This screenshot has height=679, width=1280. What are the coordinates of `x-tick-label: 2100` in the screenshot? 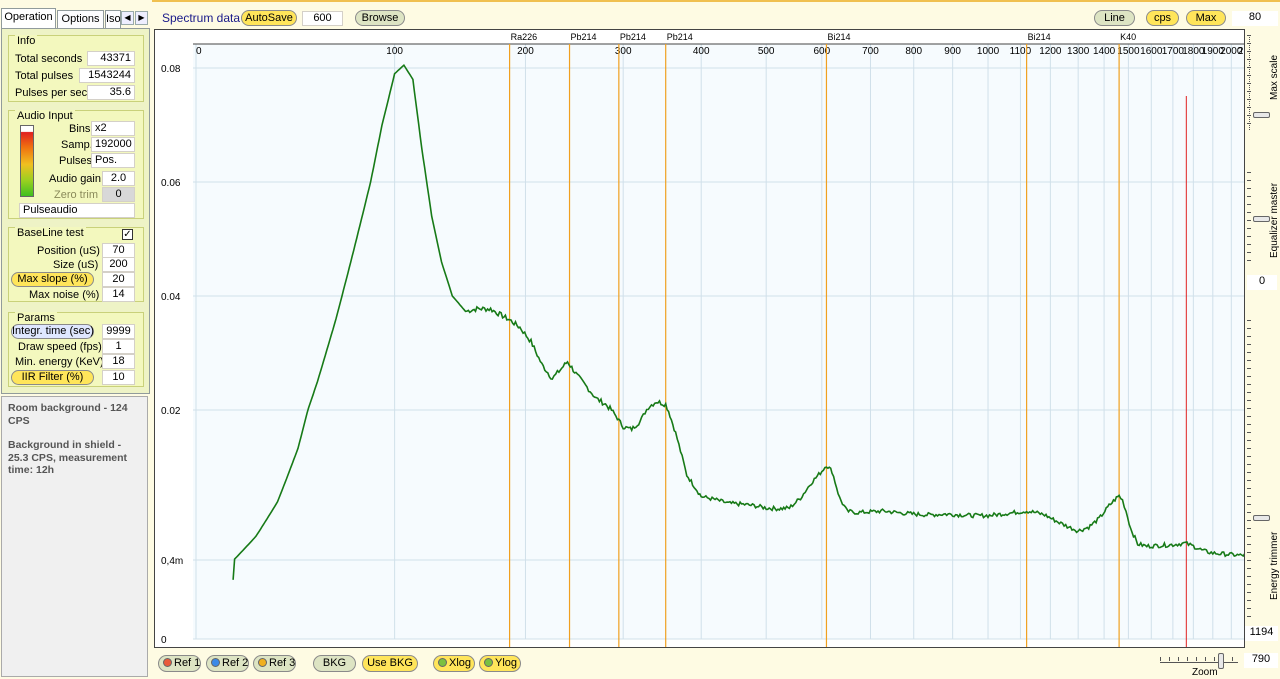 It's located at (1241, 51).